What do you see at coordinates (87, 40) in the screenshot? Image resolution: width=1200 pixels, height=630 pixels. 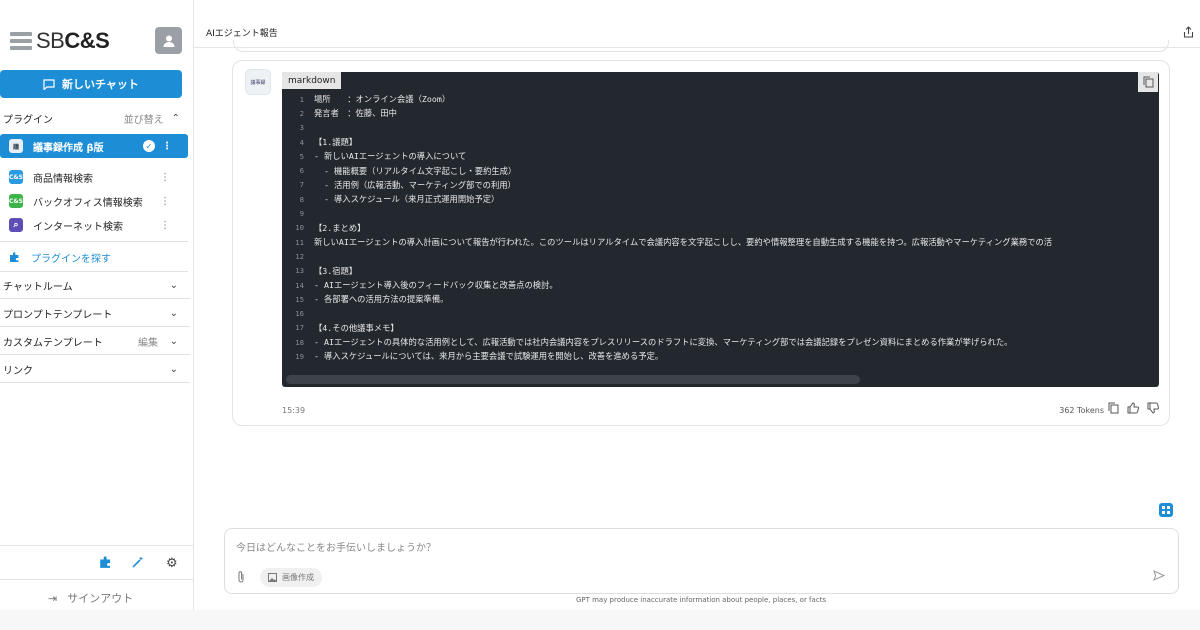 I see `logo-cs: C&S` at bounding box center [87, 40].